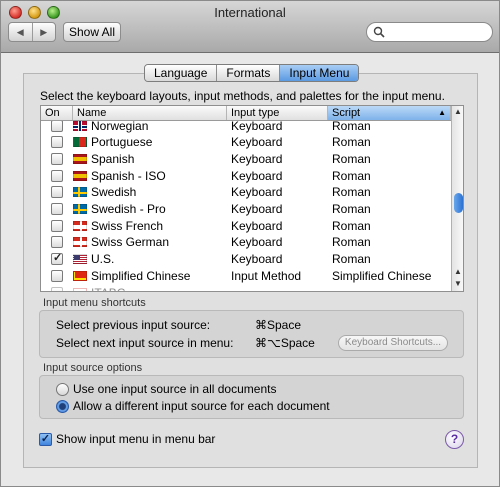  Describe the element at coordinates (442, 112) in the screenshot. I see `sort-ascending-icon: ▲` at that location.